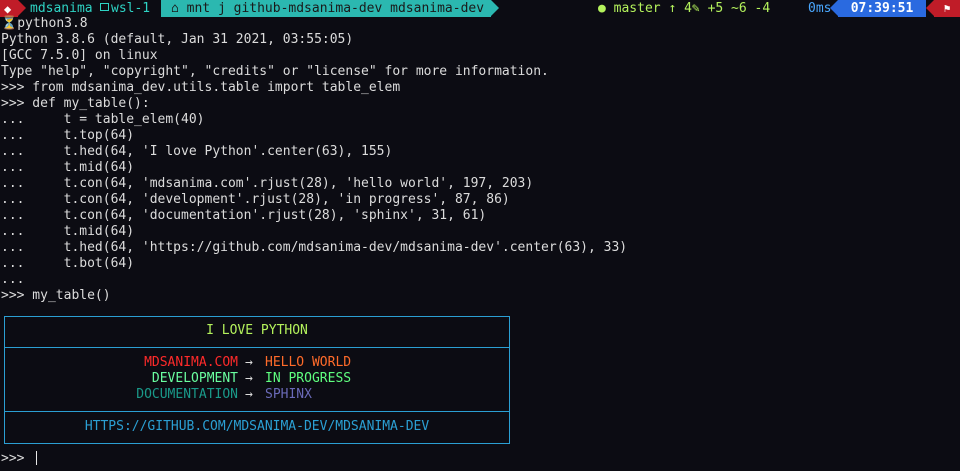  Describe the element at coordinates (947, 8) in the screenshot. I see `flag-icon: ⚑` at that location.